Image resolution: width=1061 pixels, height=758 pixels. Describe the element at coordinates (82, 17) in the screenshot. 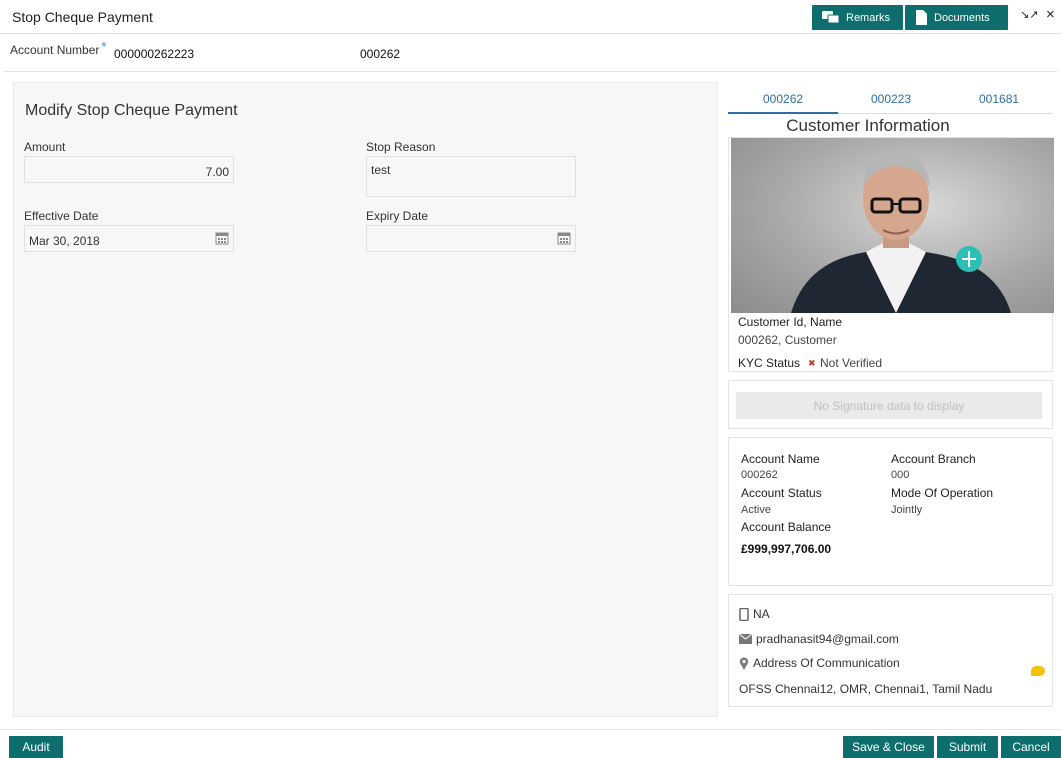

I see `page-title: Stop Cheque Payment` at that location.